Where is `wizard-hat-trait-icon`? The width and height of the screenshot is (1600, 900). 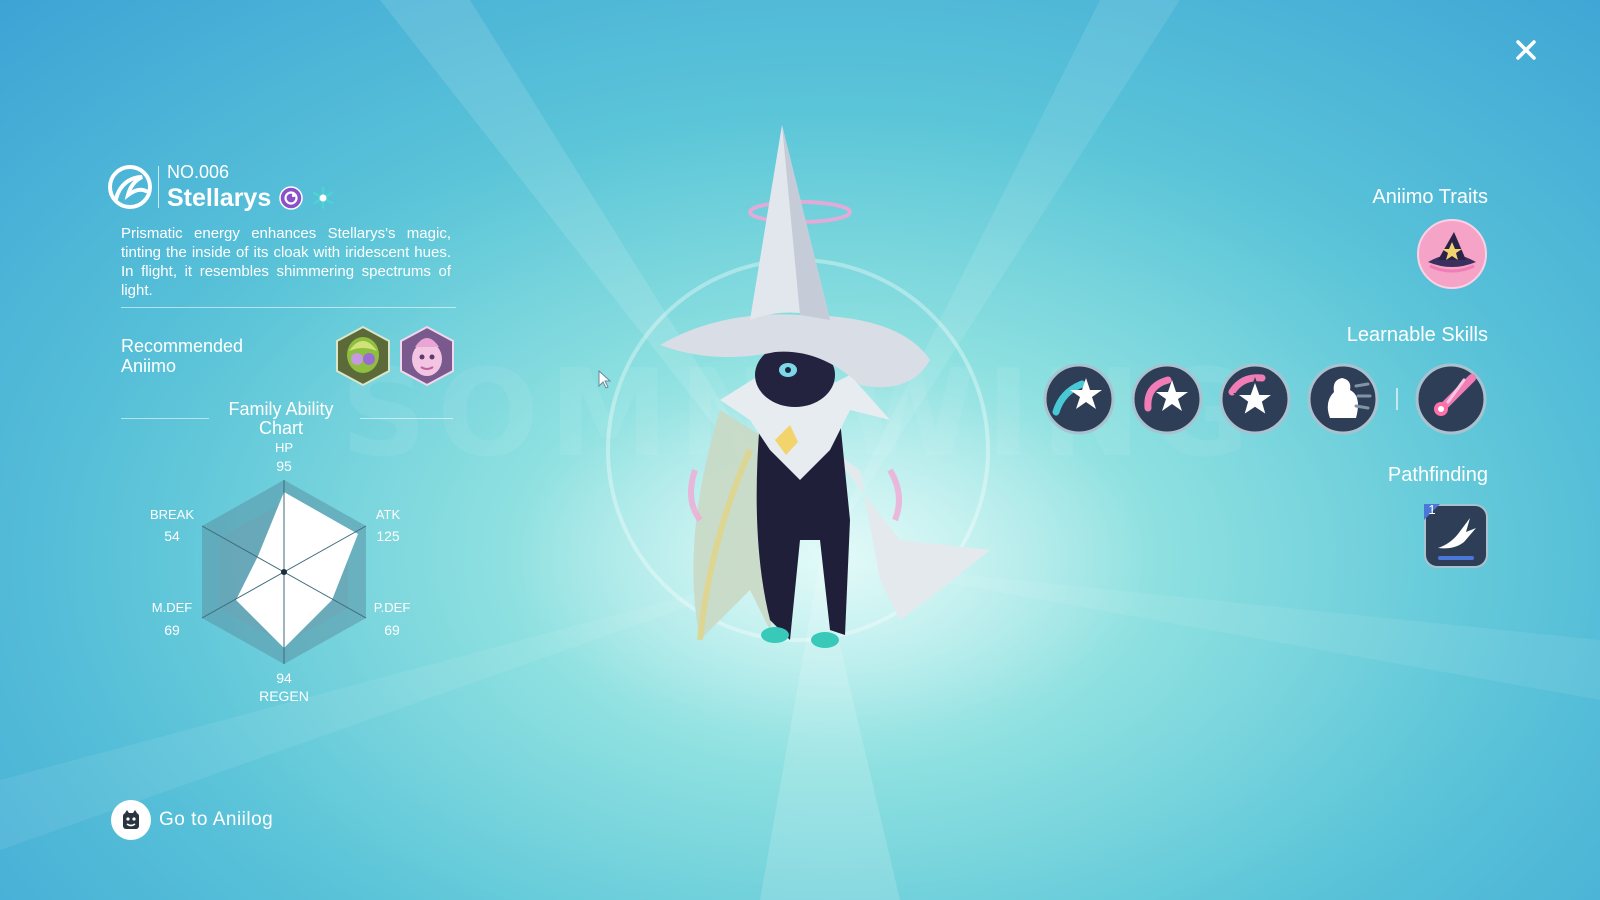
wizard-hat-trait-icon is located at coordinates (1452, 254).